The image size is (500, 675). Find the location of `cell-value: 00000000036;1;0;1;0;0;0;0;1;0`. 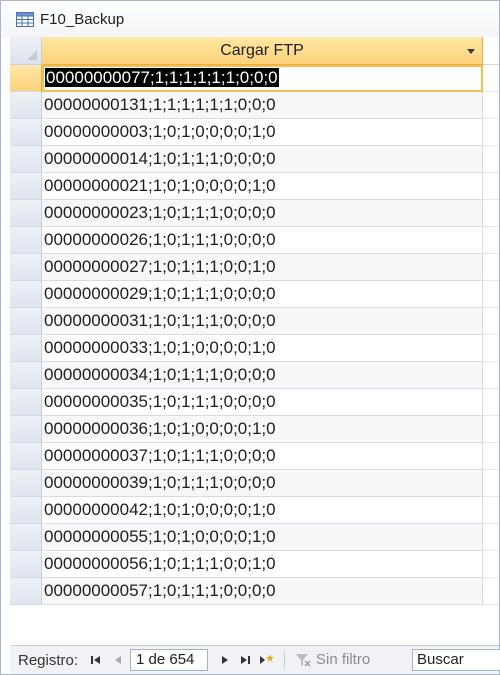

cell-value: 00000000036;1;0;1;0;0;0;0;1;0 is located at coordinates (160, 428).